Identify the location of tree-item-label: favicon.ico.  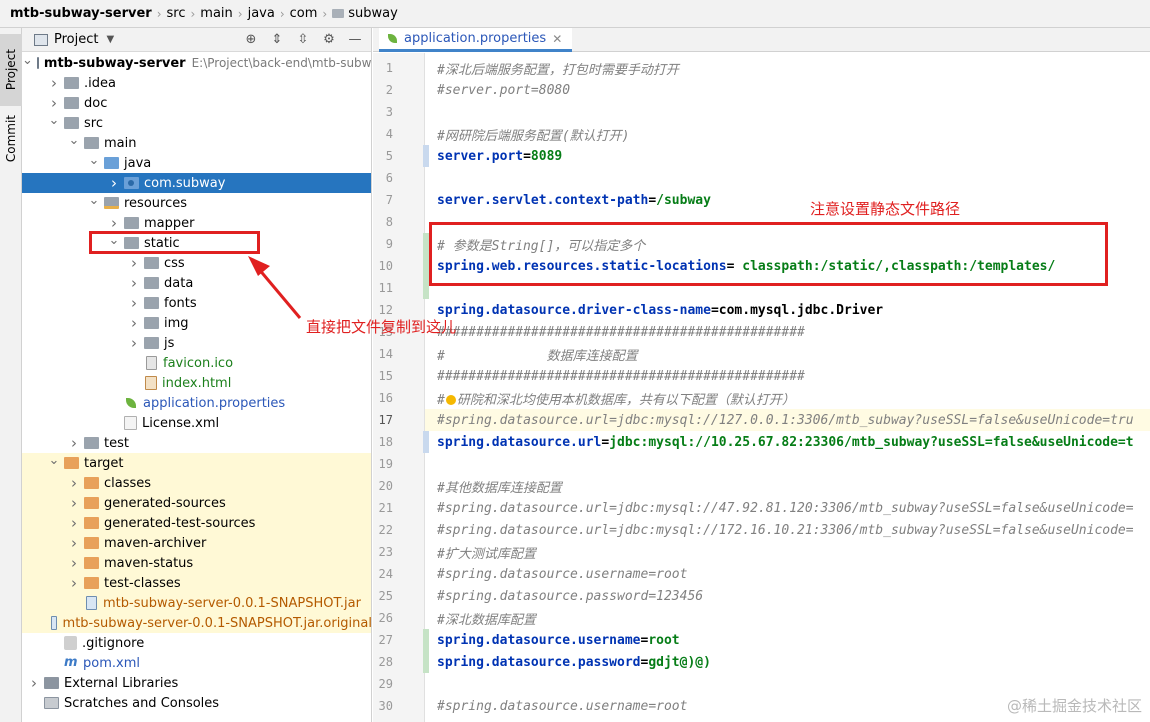
(198, 363).